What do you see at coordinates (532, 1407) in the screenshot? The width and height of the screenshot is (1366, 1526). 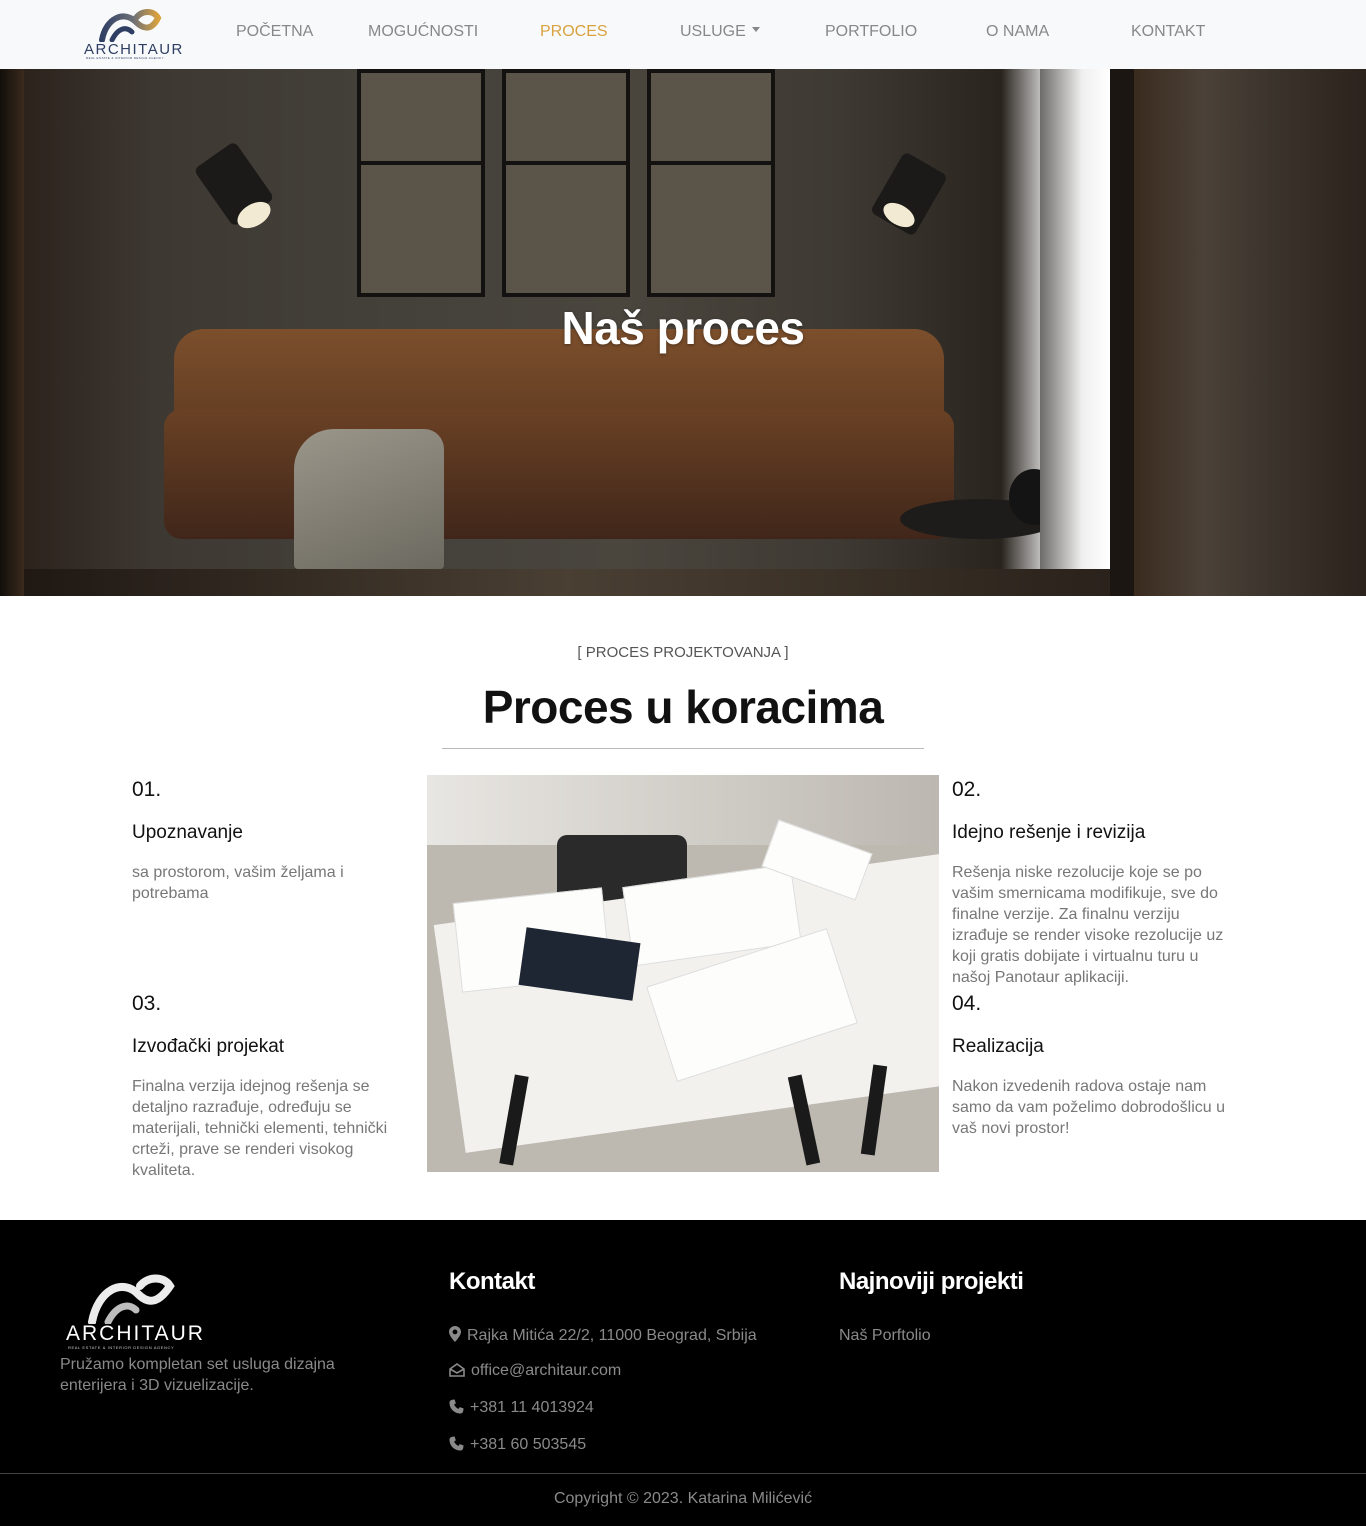 I see `phone-text: +381 11 4013924` at bounding box center [532, 1407].